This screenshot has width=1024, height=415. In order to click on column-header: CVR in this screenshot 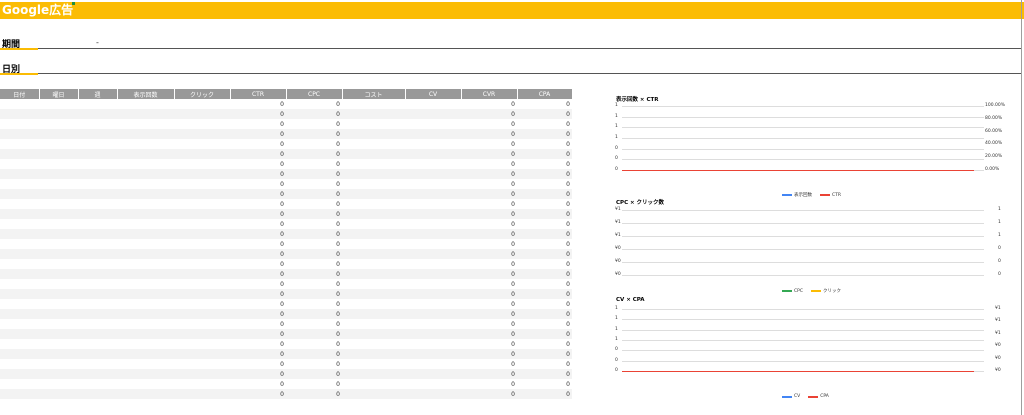, I will do `click(489, 94)`.